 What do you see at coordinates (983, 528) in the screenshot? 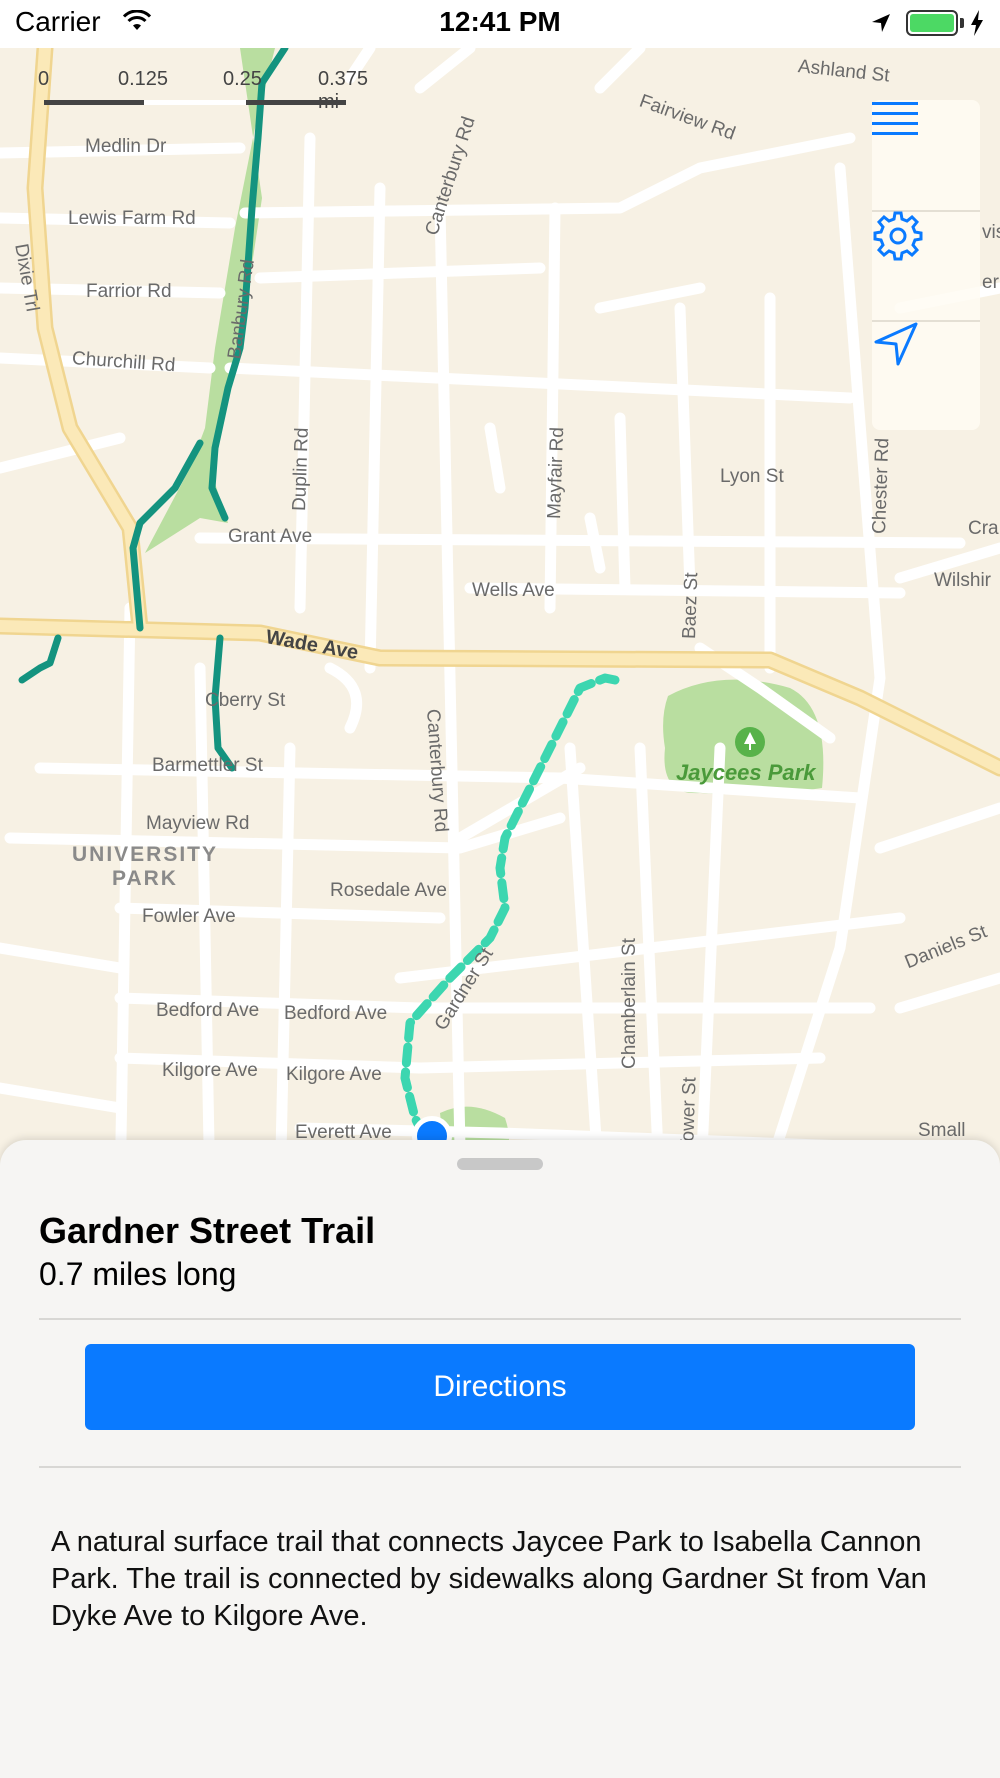
I see `street-label: Cra` at bounding box center [983, 528].